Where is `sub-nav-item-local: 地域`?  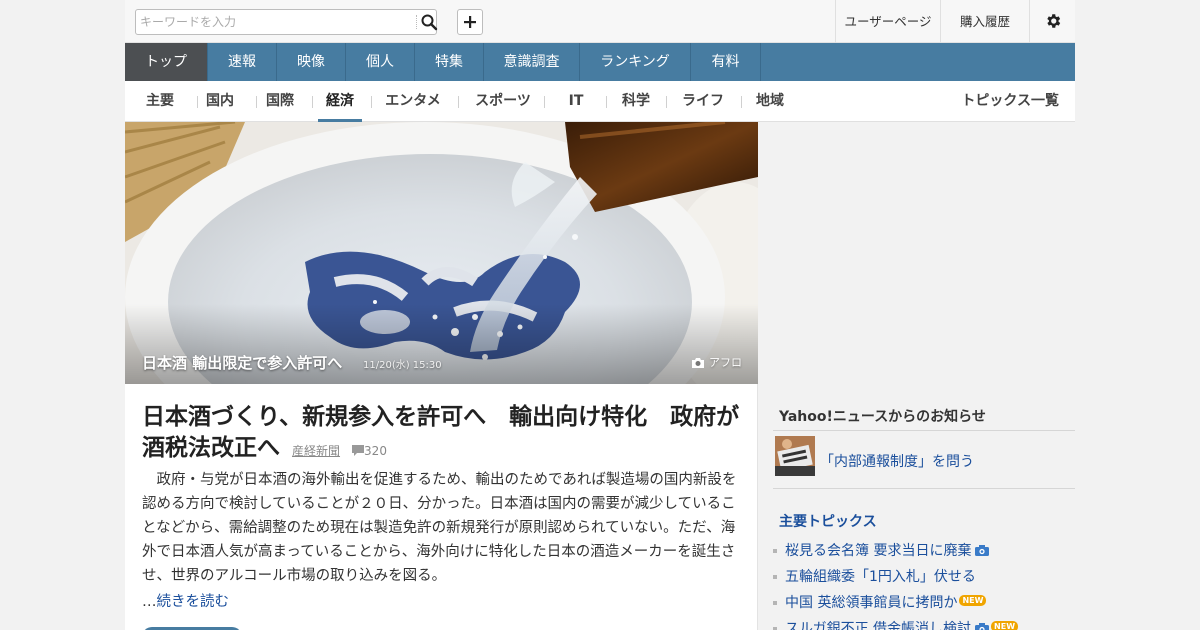 sub-nav-item-local: 地域 is located at coordinates (770, 101).